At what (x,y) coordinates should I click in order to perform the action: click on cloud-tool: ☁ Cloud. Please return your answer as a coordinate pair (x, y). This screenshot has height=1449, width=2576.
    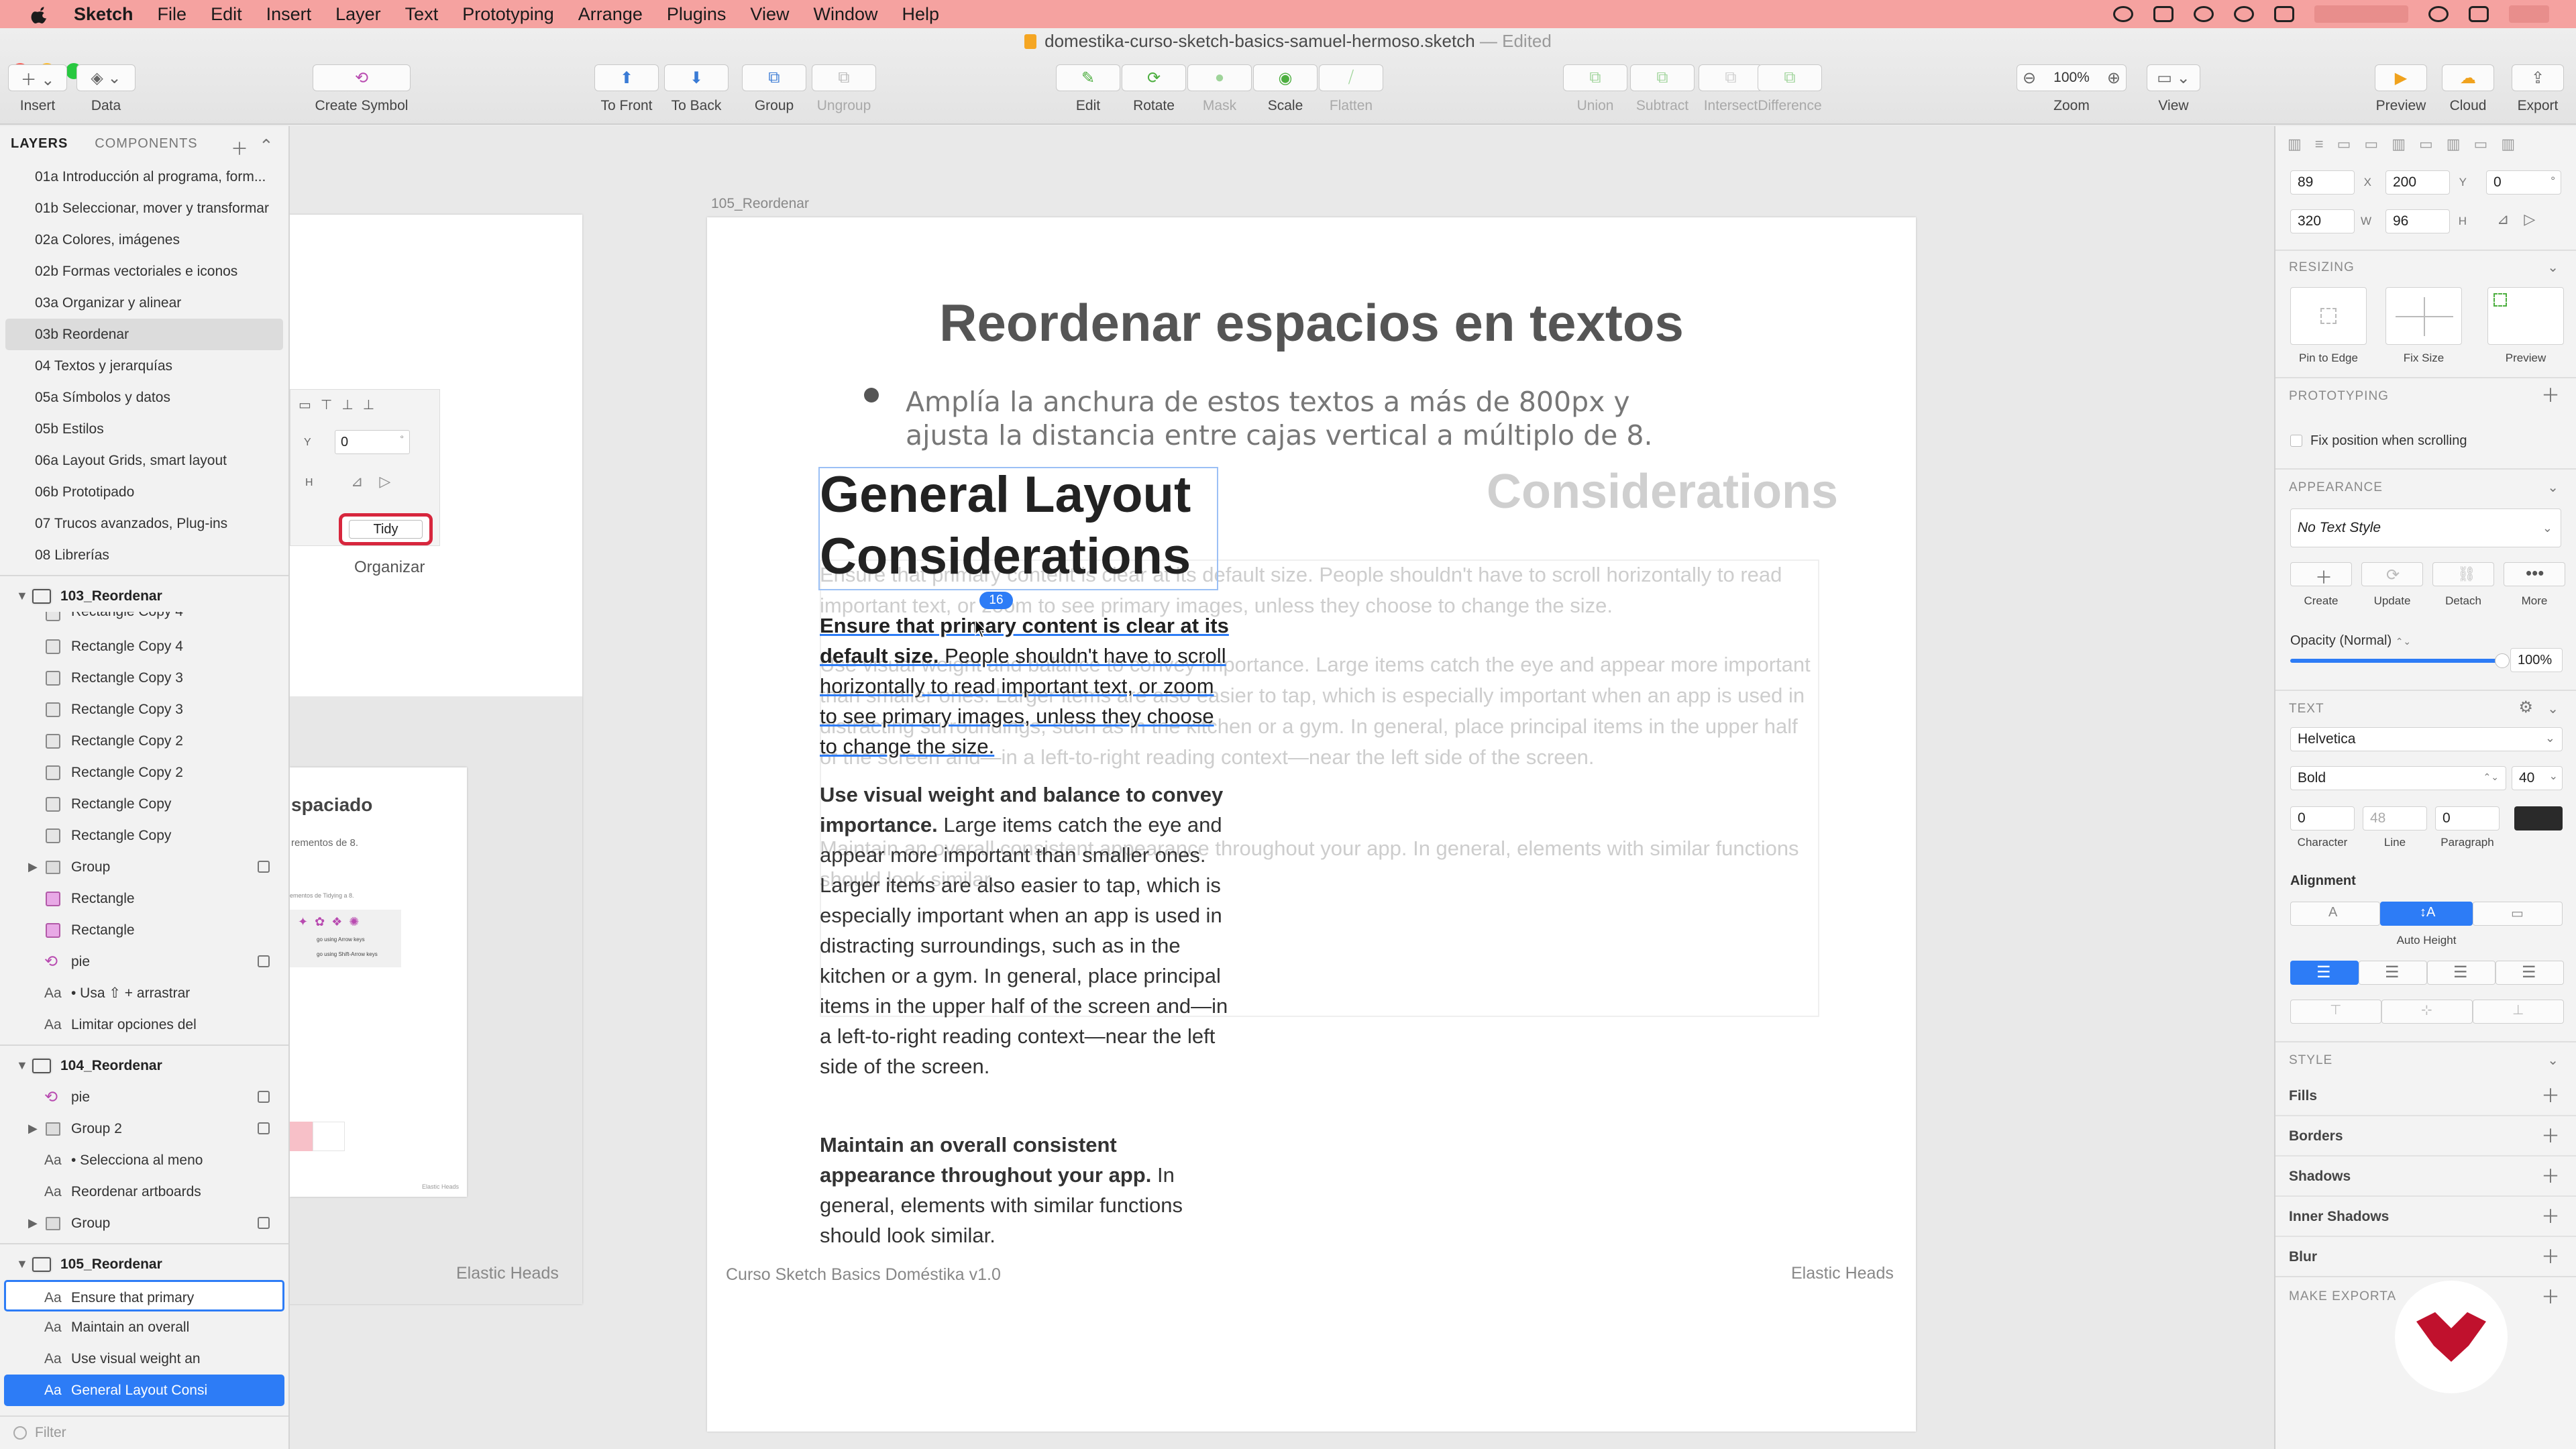
    Looking at the image, I should click on (2468, 89).